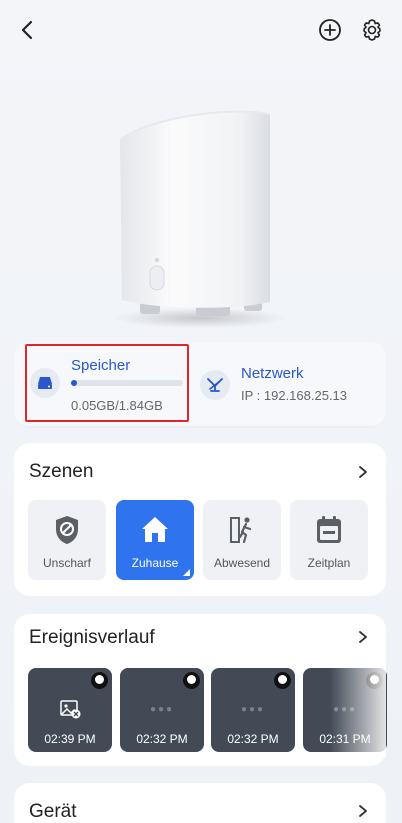  I want to click on scroll-fade, so click(358, 710).